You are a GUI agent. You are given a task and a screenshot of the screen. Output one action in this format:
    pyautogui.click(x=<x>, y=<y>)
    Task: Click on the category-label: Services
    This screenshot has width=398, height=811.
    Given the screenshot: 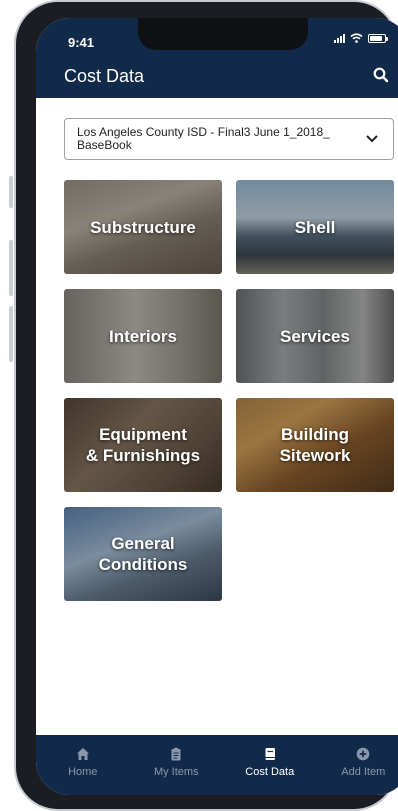 What is the action you would take?
    pyautogui.click(x=315, y=336)
    